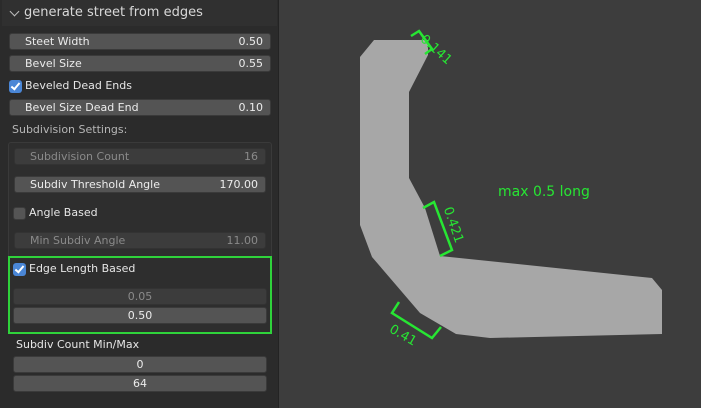 The image size is (701, 408). I want to click on subdivision-settings-heading: Subdivision Settings:, so click(70, 129).